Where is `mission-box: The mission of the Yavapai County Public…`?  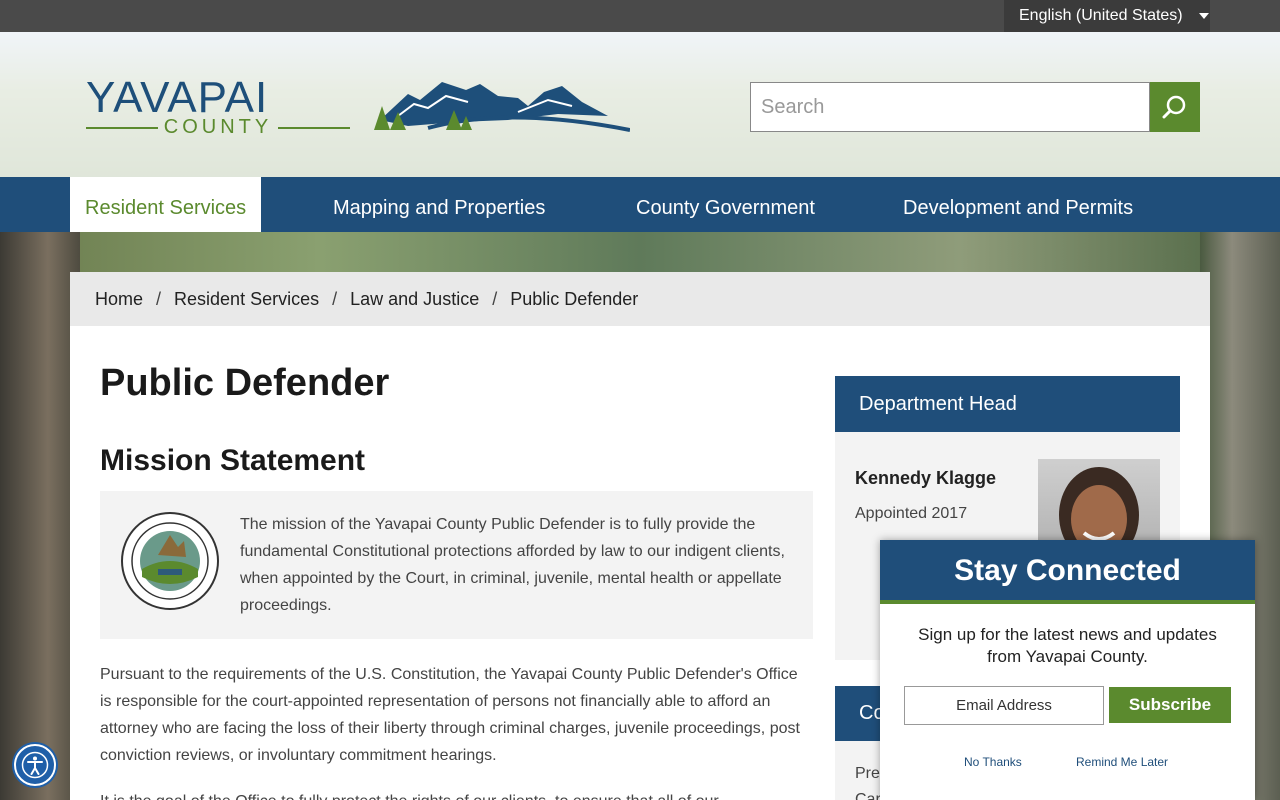 mission-box: The mission of the Yavapai County Public… is located at coordinates (456, 565).